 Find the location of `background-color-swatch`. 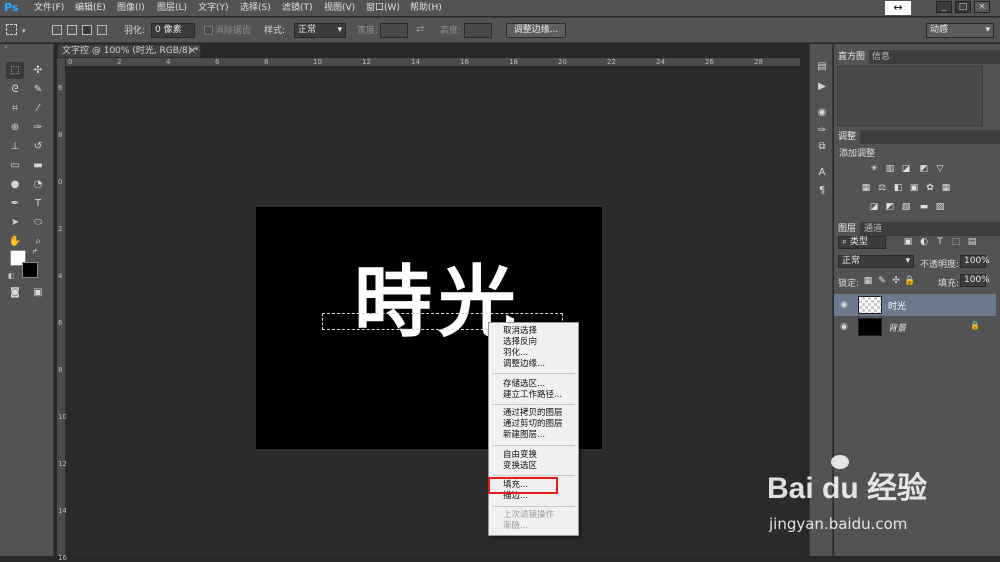

background-color-swatch is located at coordinates (30, 270).